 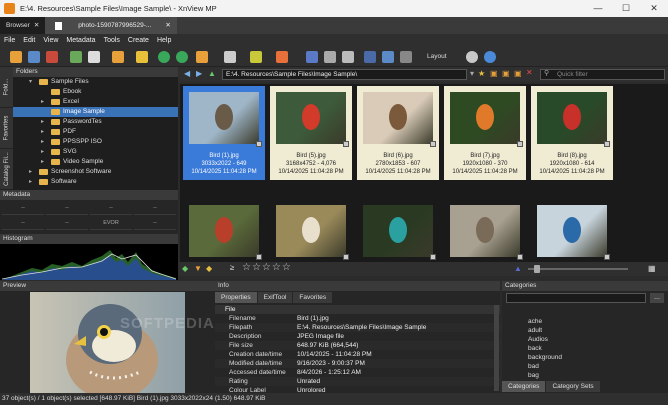 What do you see at coordinates (142, 57) in the screenshot?
I see `batch-icon` at bounding box center [142, 57].